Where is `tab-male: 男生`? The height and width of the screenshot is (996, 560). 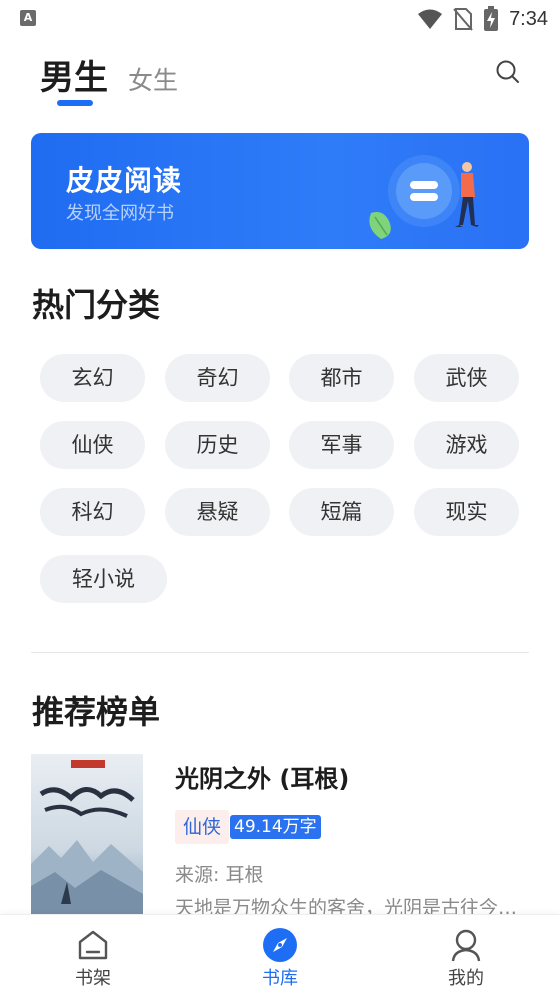
tab-male: 男生 is located at coordinates (74, 74).